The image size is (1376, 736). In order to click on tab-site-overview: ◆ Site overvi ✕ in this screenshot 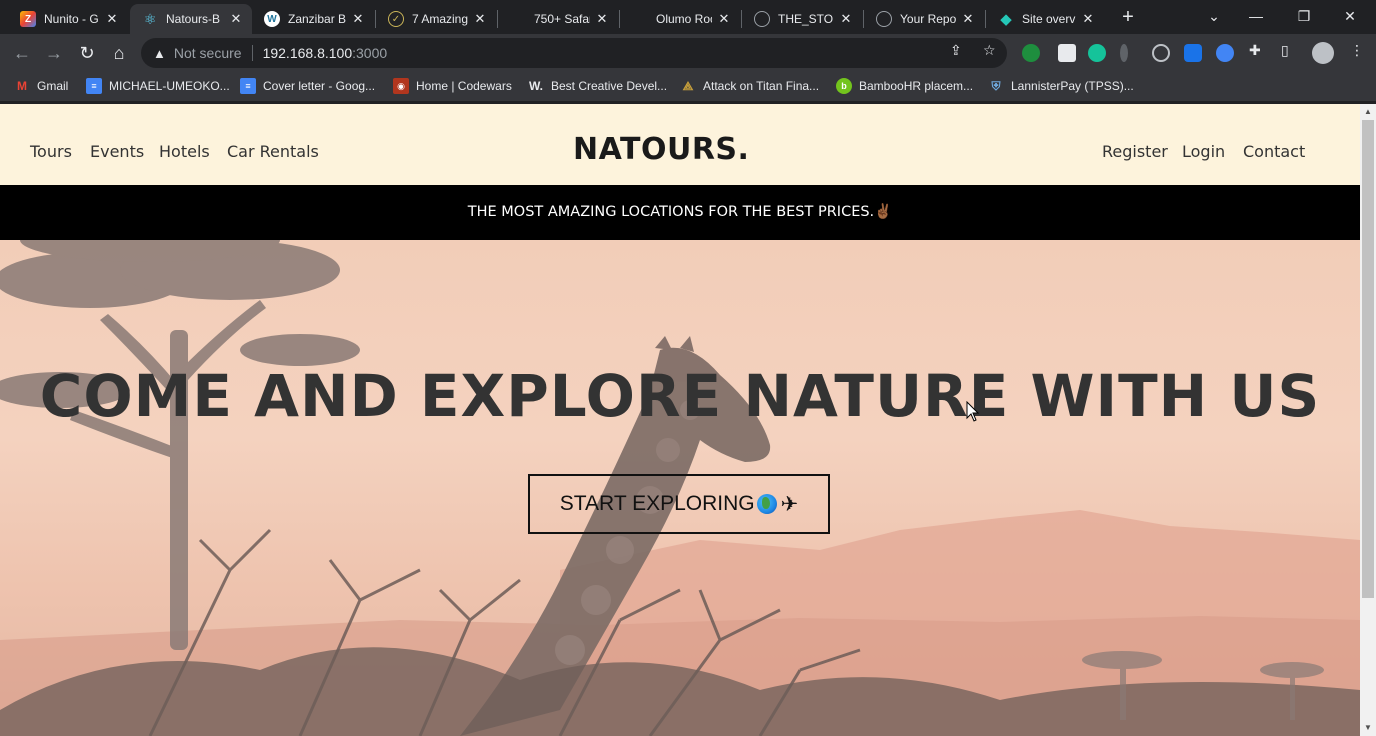, I will do `click(1045, 19)`.